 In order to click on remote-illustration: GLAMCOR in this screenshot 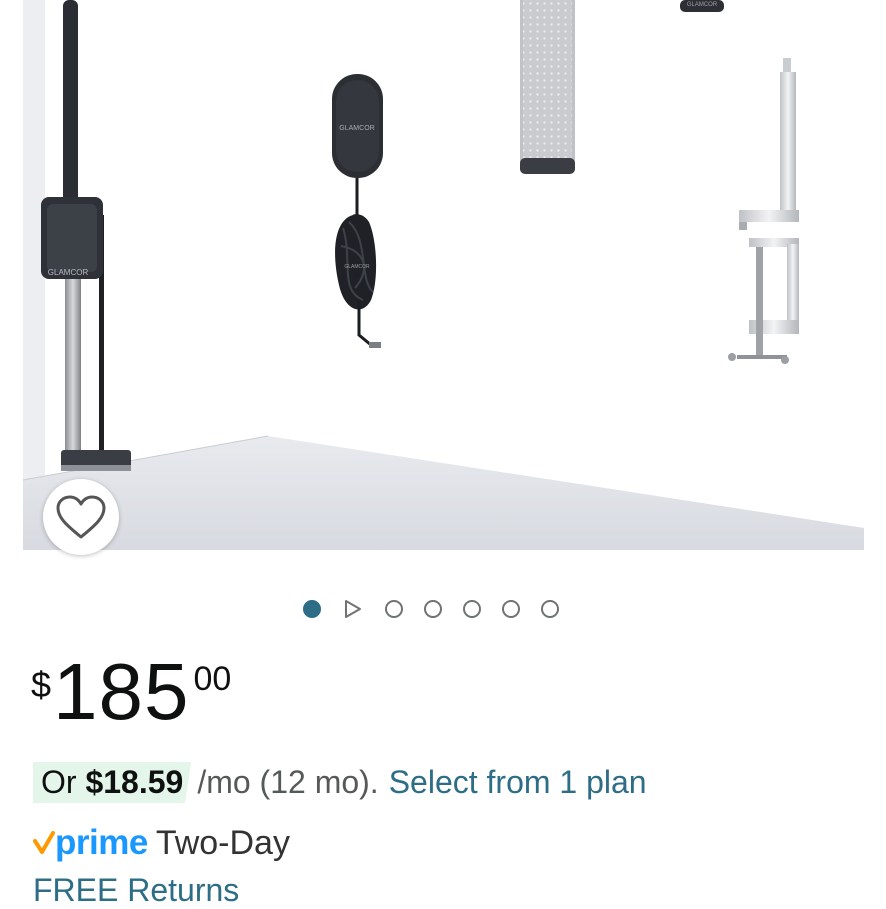, I will do `click(702, 6)`.